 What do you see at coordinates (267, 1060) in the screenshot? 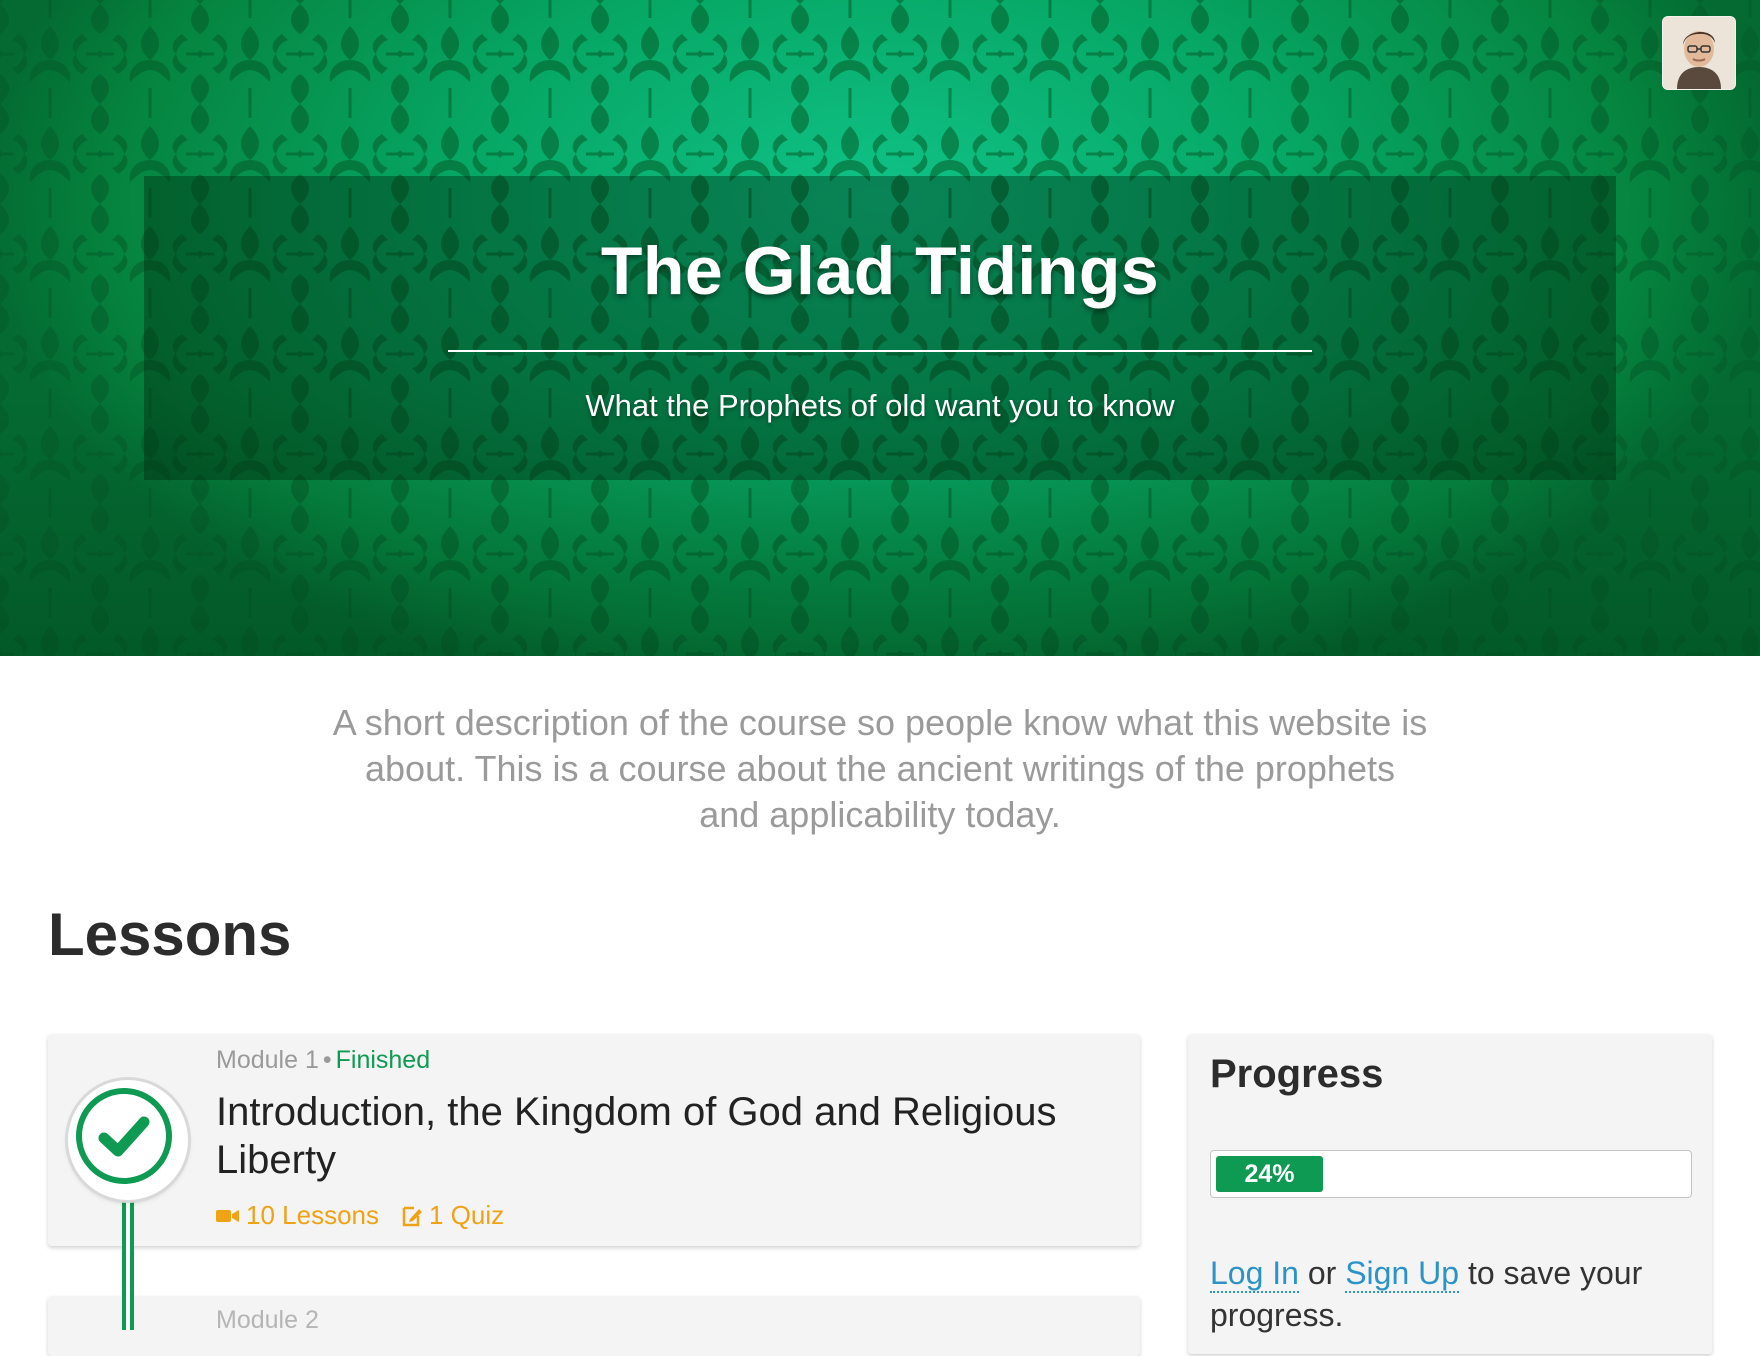
I see `module-number: Module 1` at bounding box center [267, 1060].